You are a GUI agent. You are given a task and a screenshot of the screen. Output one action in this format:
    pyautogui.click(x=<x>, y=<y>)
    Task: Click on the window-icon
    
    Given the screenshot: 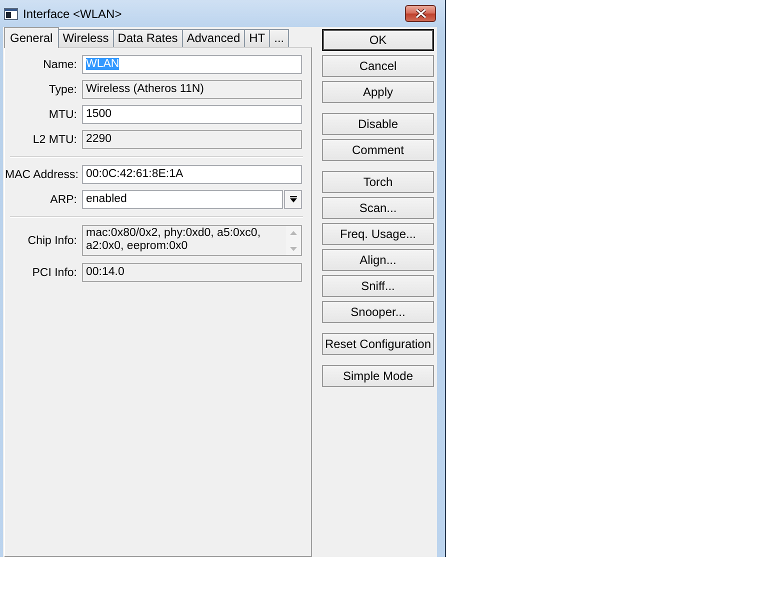 What is the action you would take?
    pyautogui.click(x=11, y=14)
    